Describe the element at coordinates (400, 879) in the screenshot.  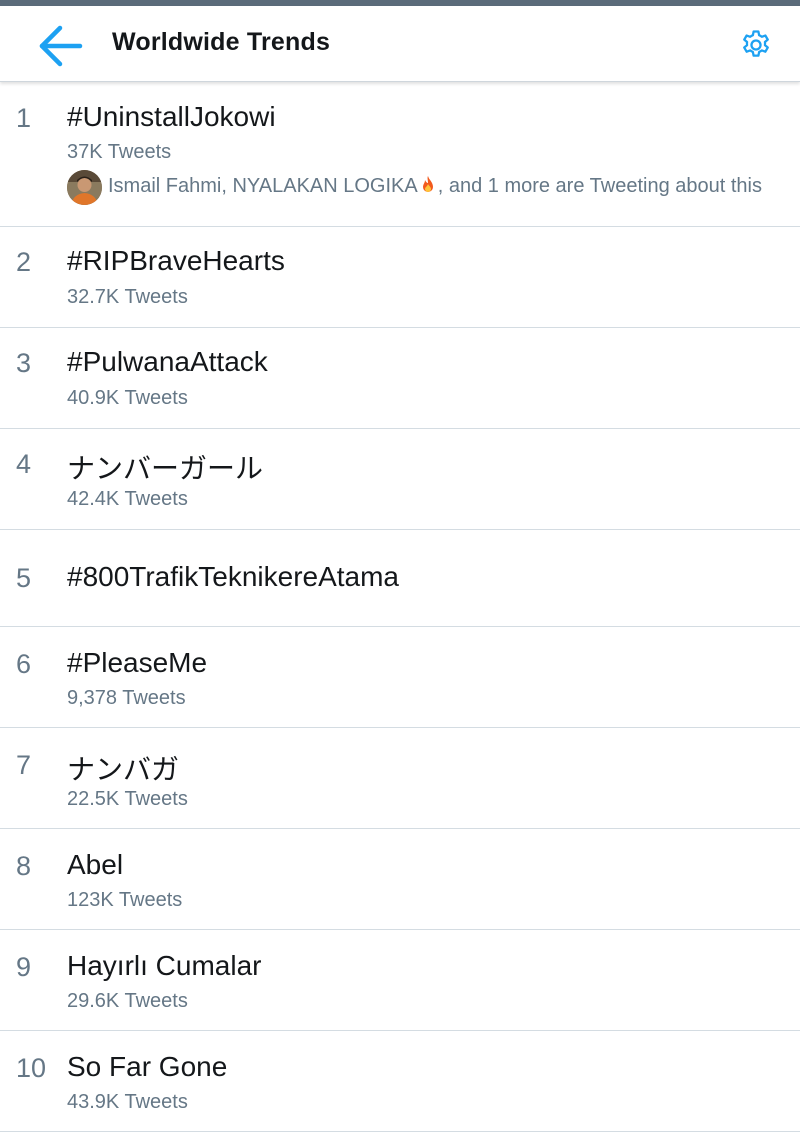
I see `trend-row-8: 8 Abel 123K Tweets` at that location.